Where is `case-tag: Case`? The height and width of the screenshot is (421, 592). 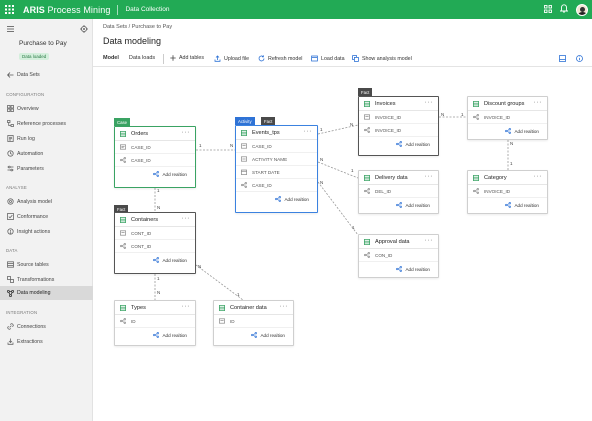
case-tag: Case is located at coordinates (122, 122).